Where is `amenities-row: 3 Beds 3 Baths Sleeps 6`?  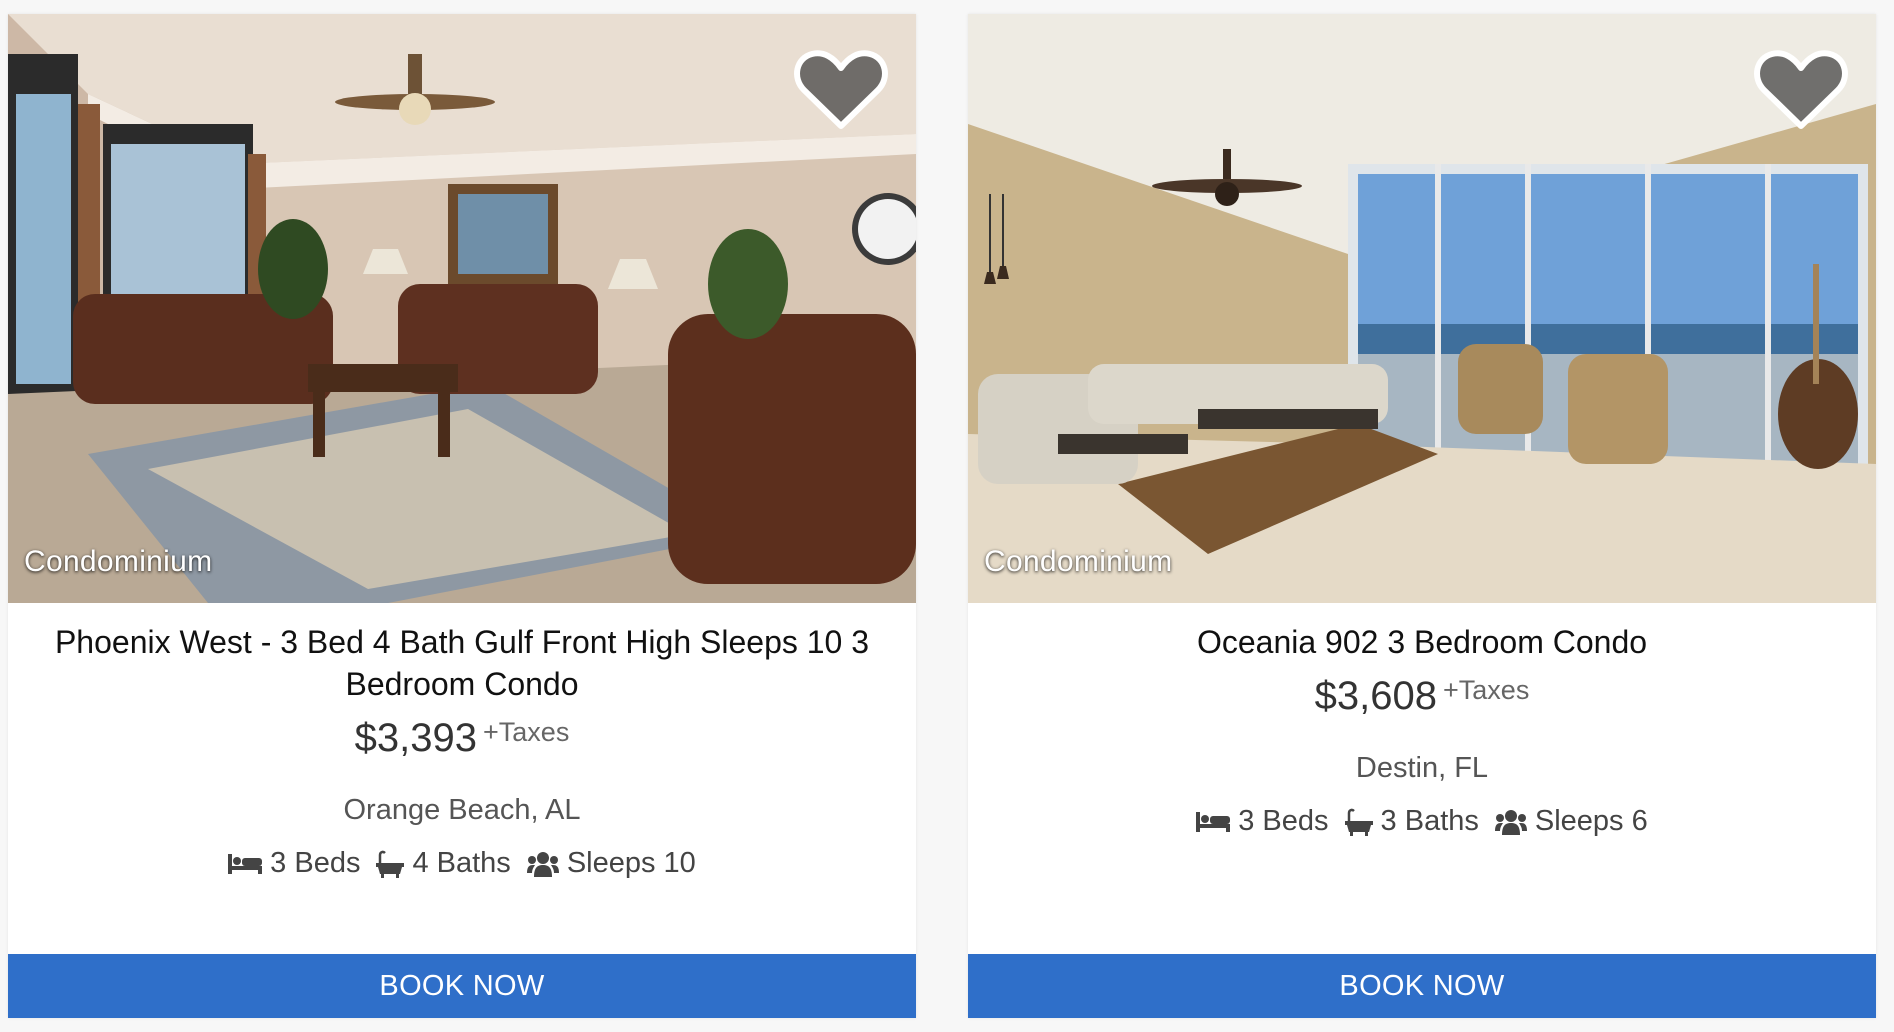 amenities-row: 3 Beds 3 Baths Sleeps 6 is located at coordinates (1422, 821).